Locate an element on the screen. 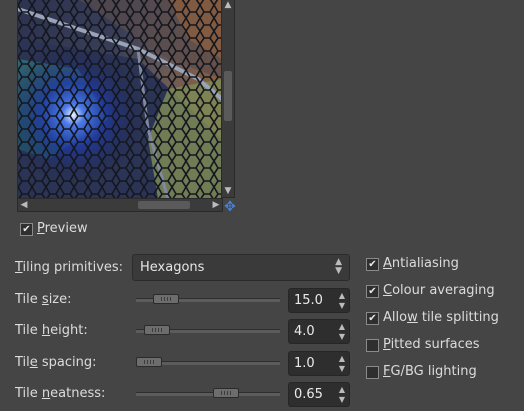 The image size is (524, 411). colour-averaging-checkbox: ✔ is located at coordinates (372, 291).